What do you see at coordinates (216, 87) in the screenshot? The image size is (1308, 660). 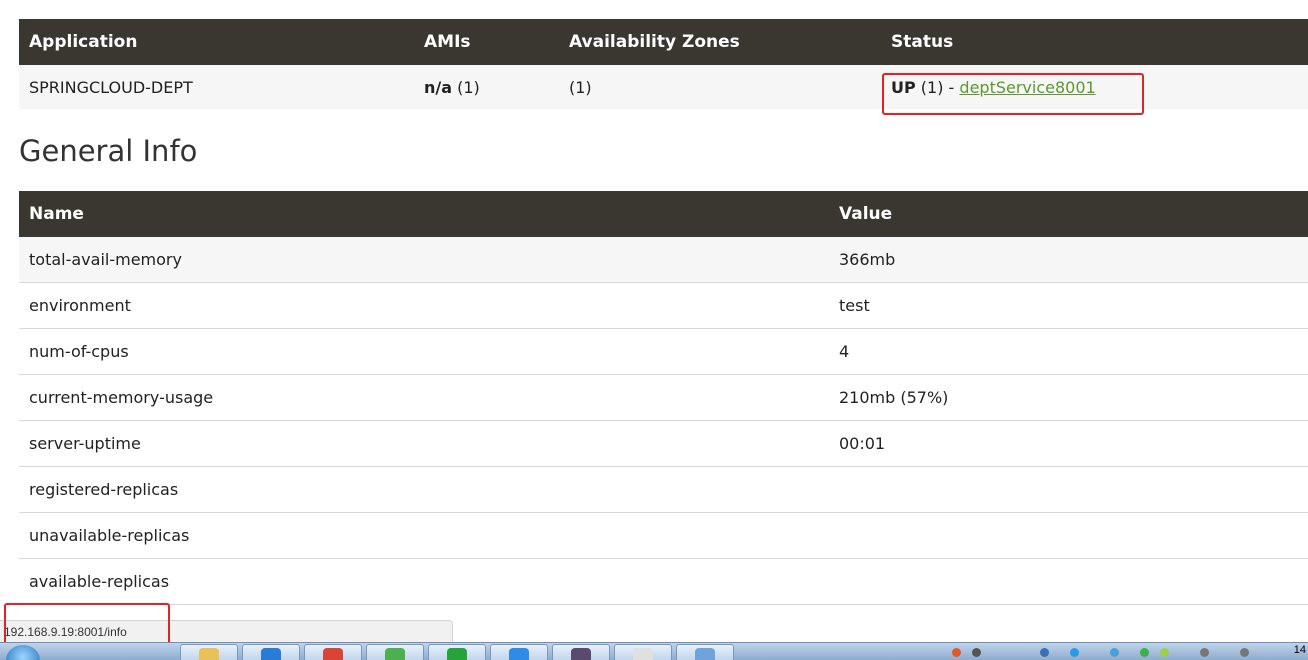 I see `application-name: SPRINGCLOUD-DEPT` at bounding box center [216, 87].